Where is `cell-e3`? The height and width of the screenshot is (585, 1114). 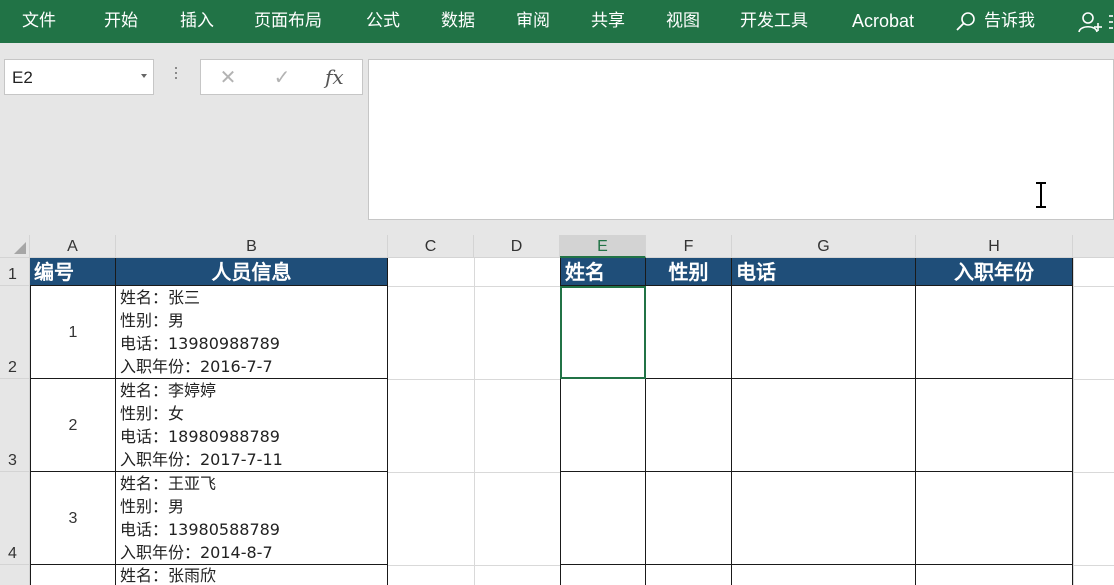
cell-e3 is located at coordinates (603, 425).